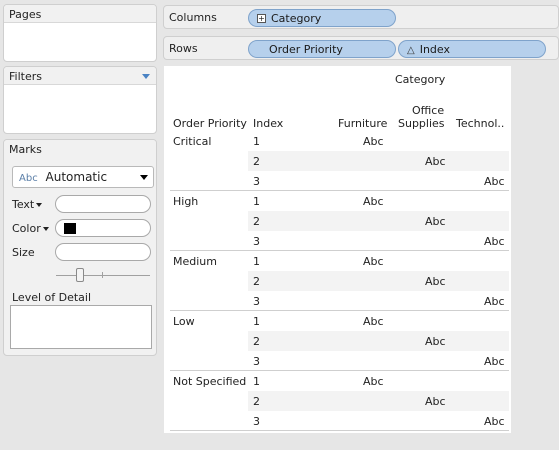  What do you see at coordinates (52, 297) in the screenshot?
I see `level-of-detail-label: Level of Detail` at bounding box center [52, 297].